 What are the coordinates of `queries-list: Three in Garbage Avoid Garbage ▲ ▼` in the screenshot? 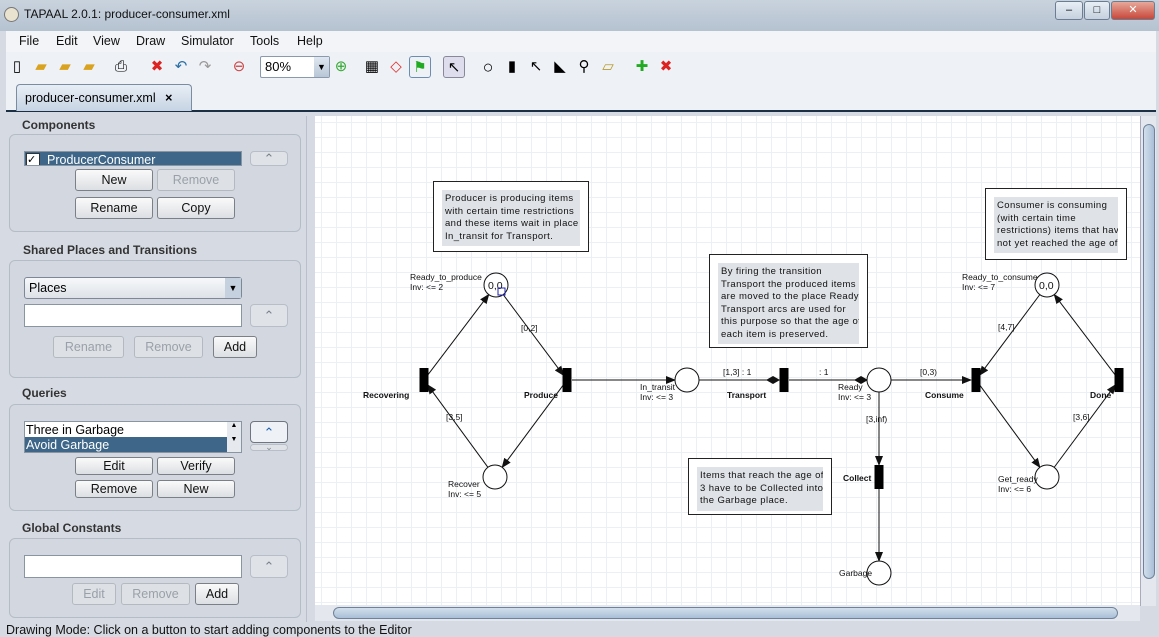 It's located at (133, 437).